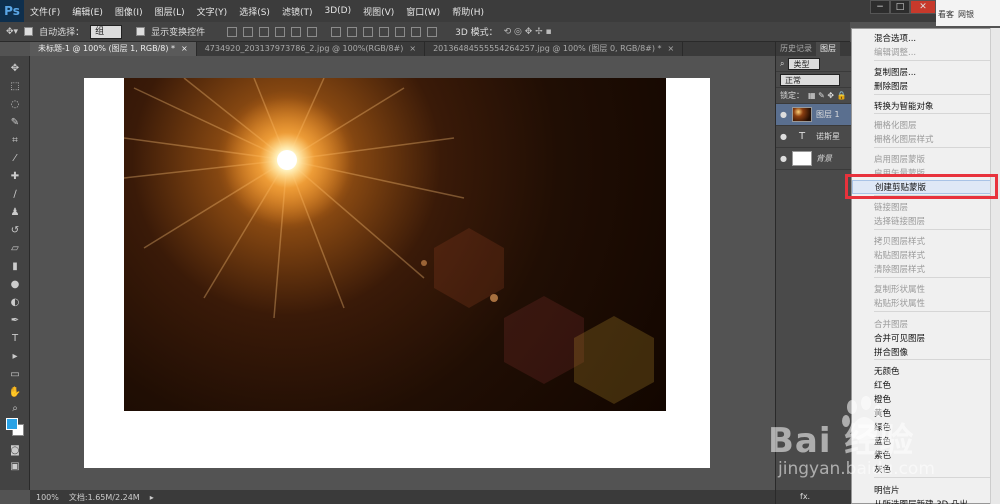 The image size is (1000, 504). I want to click on align-right-icon, so click(312, 31).